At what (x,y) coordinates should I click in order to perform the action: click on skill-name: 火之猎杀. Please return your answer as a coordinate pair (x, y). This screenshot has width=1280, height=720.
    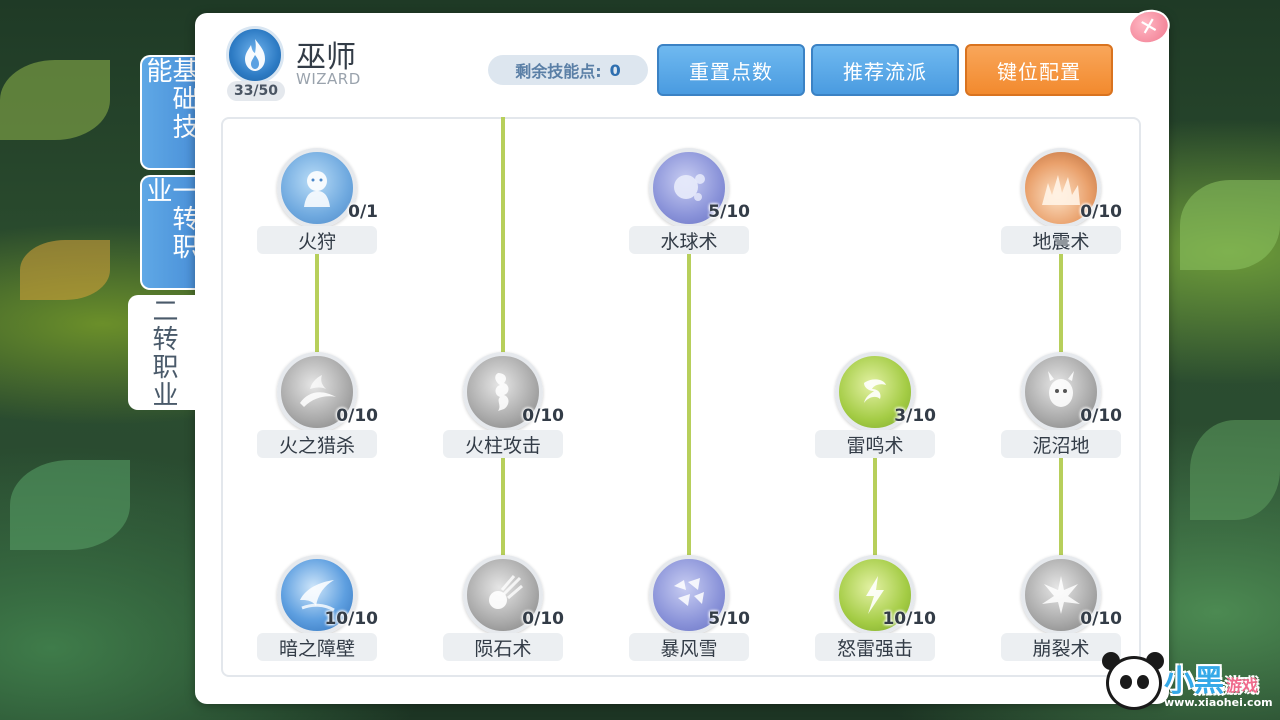
    Looking at the image, I should click on (317, 444).